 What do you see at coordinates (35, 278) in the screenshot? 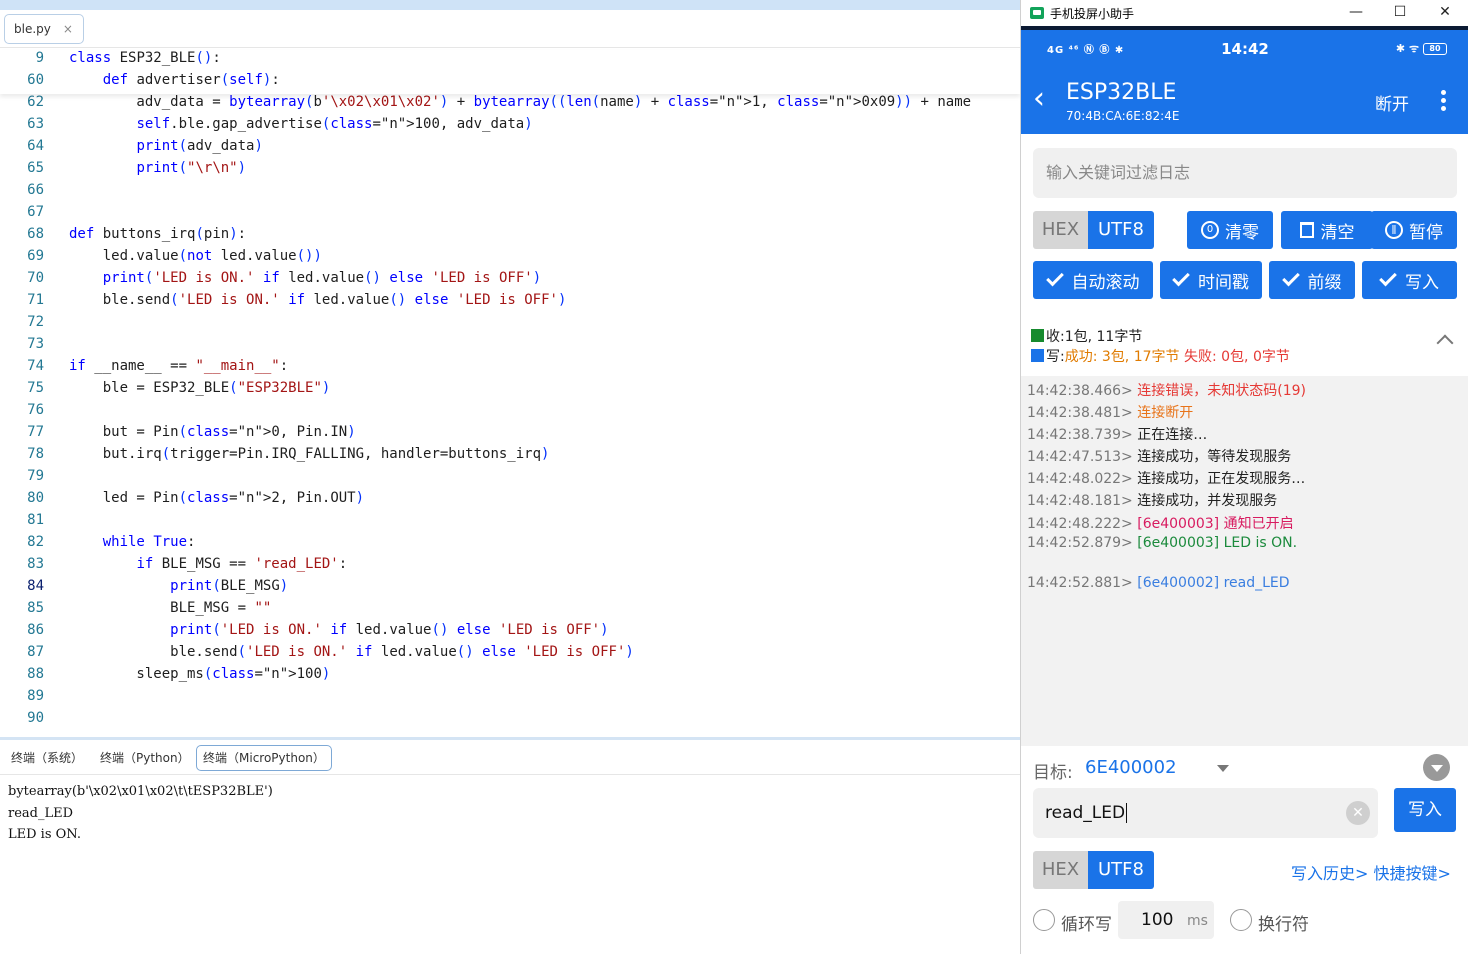
I see `line-number: 70` at bounding box center [35, 278].